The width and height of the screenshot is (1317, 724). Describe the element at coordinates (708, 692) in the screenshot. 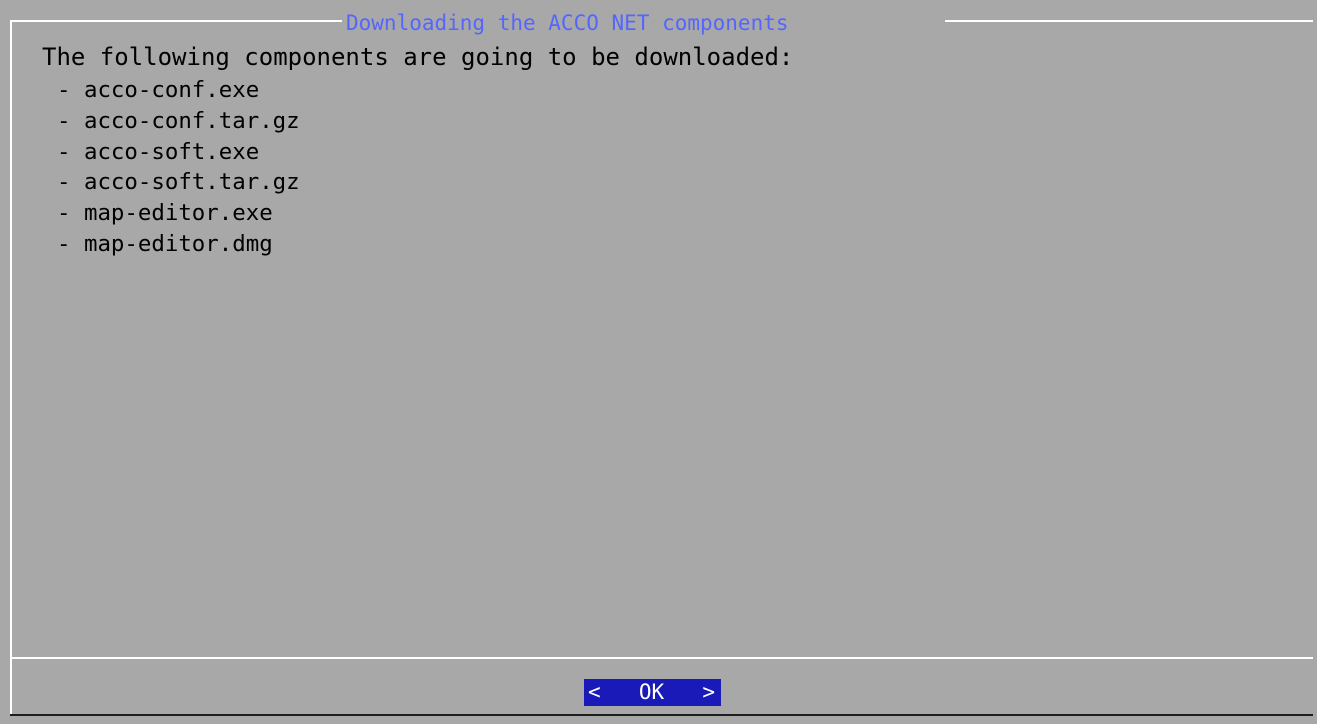

I see `ok-button-right-bracket: >` at that location.